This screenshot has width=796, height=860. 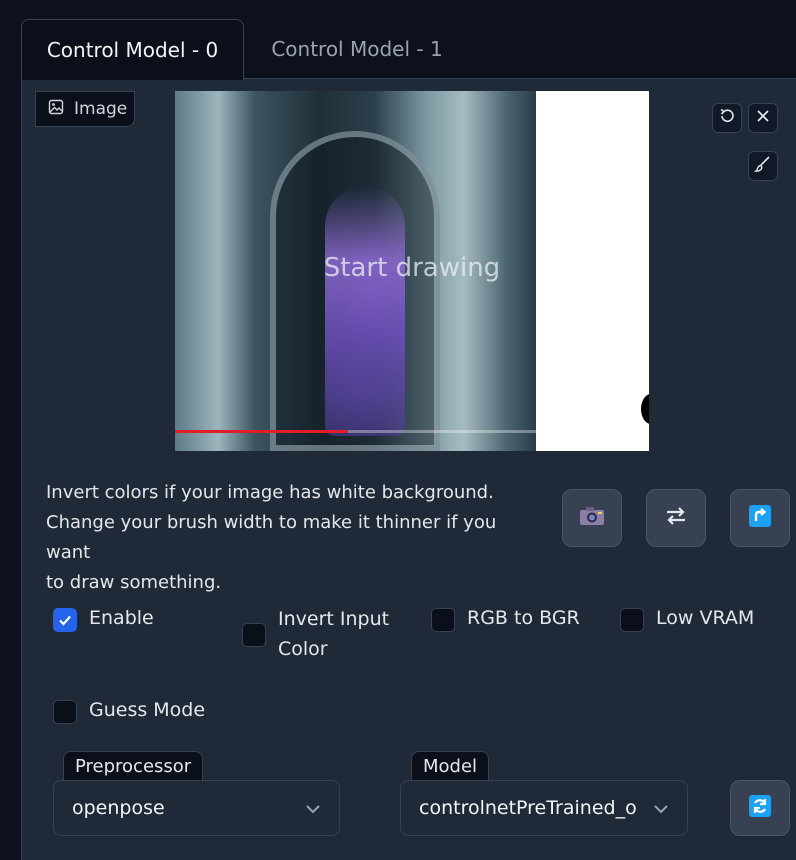 What do you see at coordinates (262, 431) in the screenshot?
I see `video-progress-fill` at bounding box center [262, 431].